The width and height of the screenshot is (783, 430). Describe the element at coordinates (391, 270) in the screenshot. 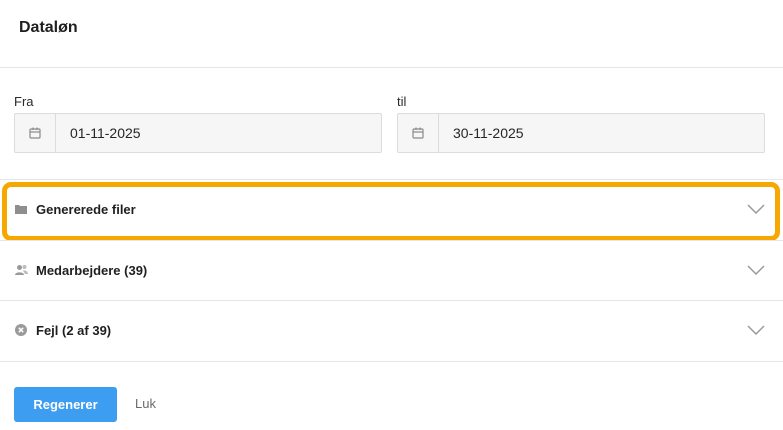

I see `section-employees: Medarbejdere (39)` at that location.